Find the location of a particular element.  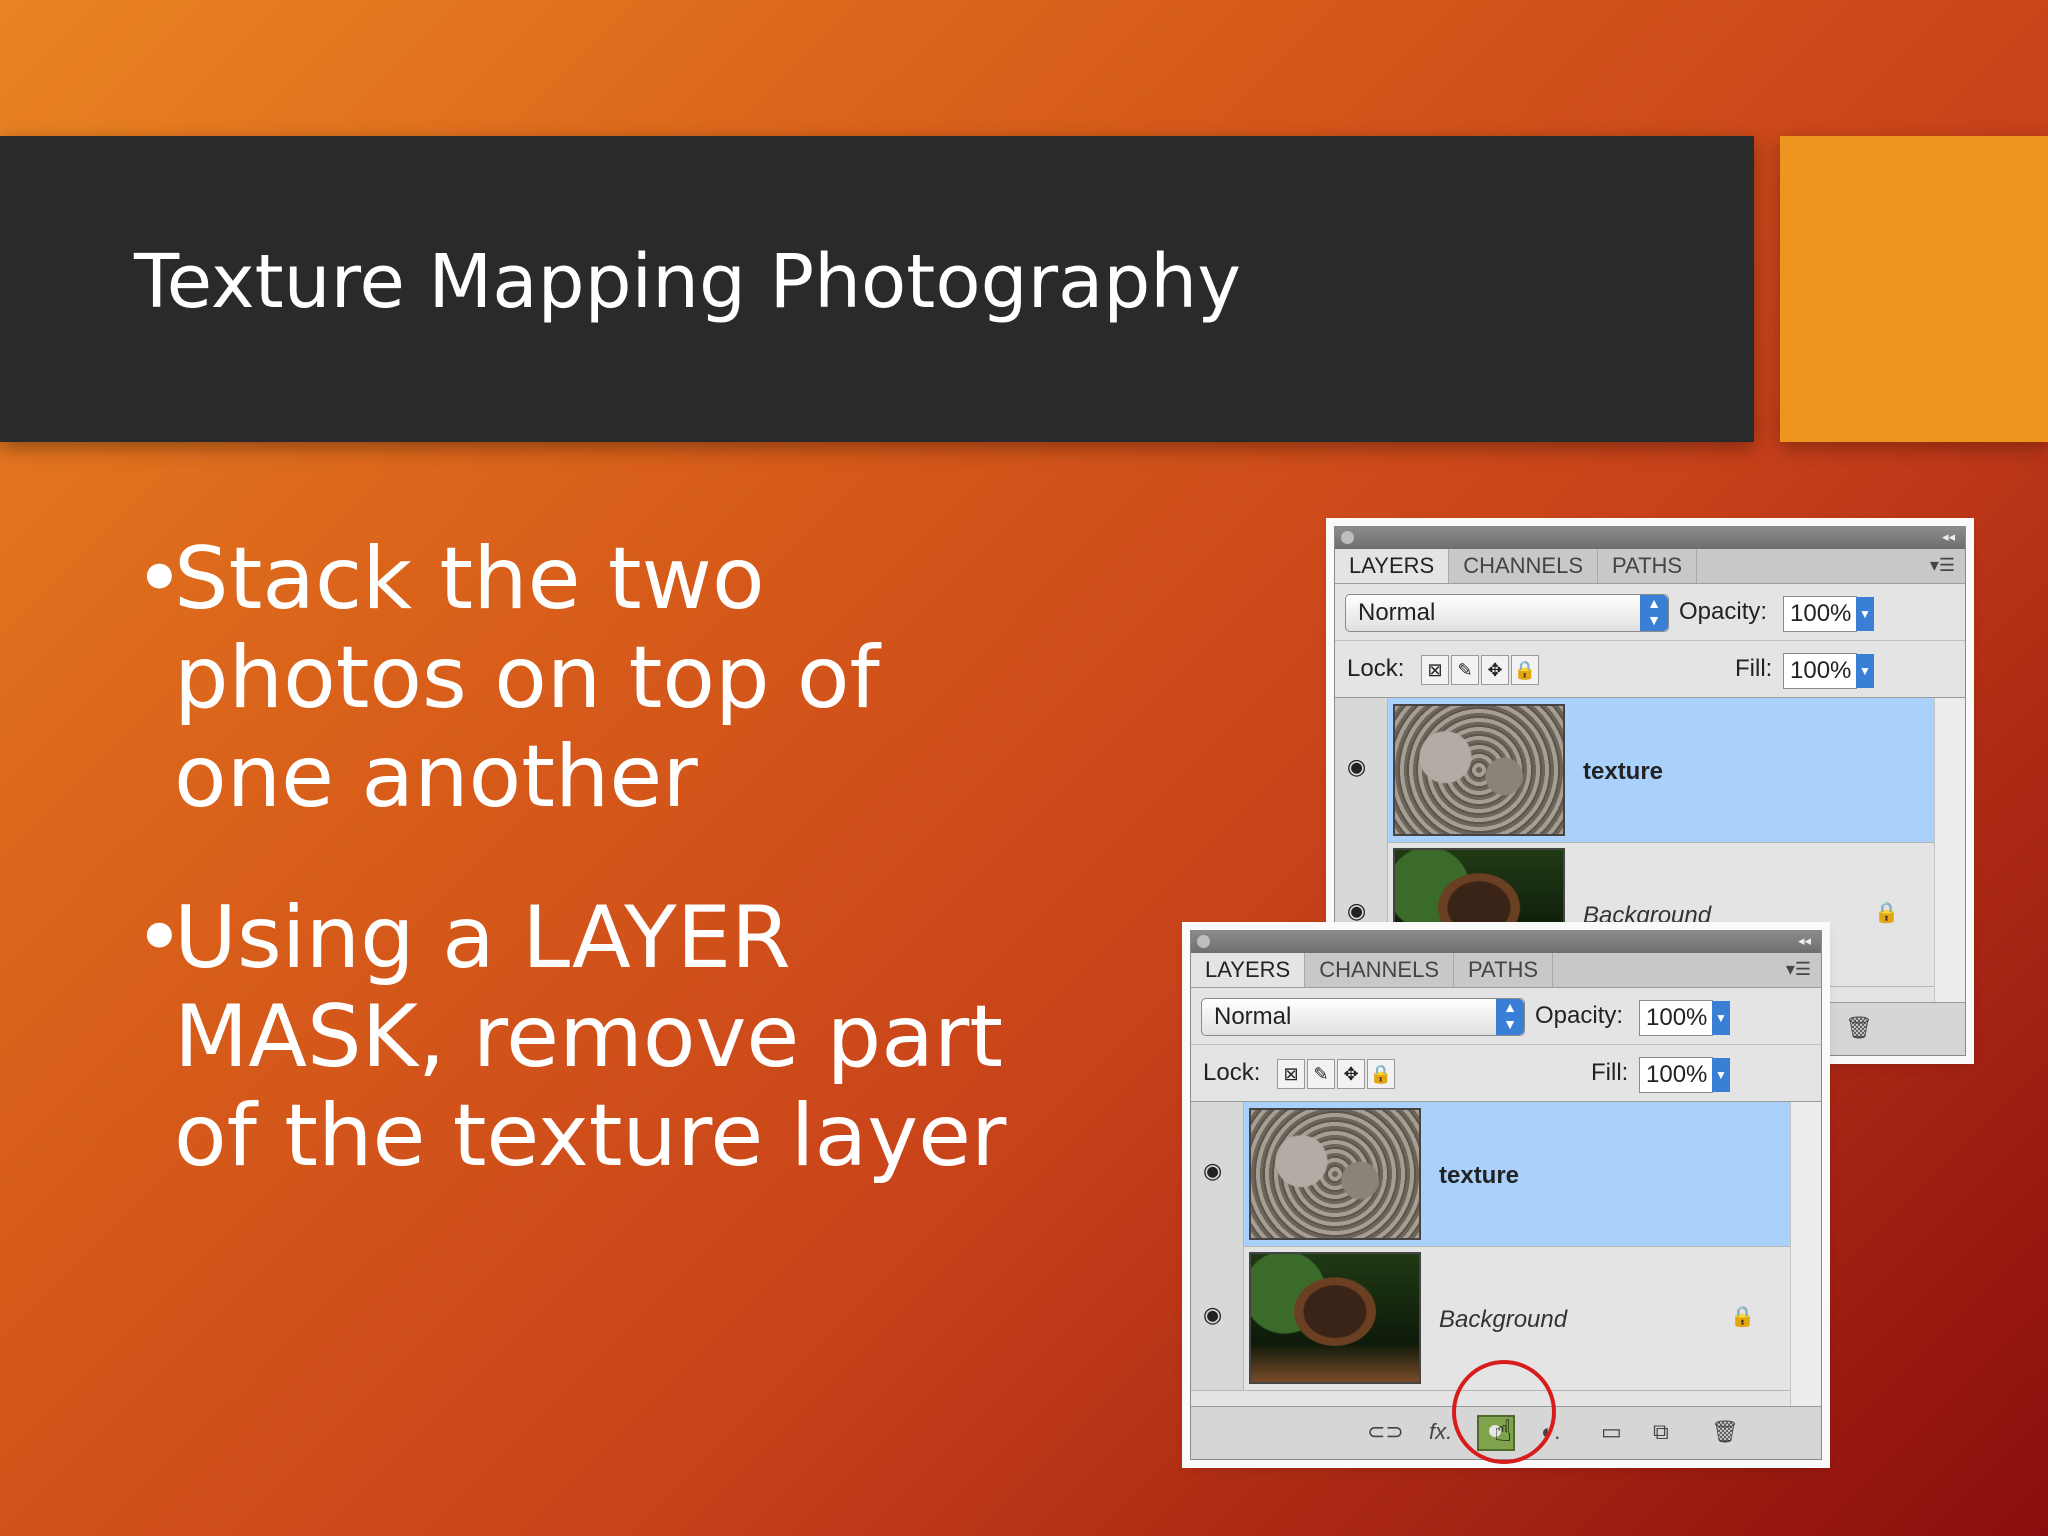

new-layer-icon: ⧉ is located at coordinates (1661, 1432).